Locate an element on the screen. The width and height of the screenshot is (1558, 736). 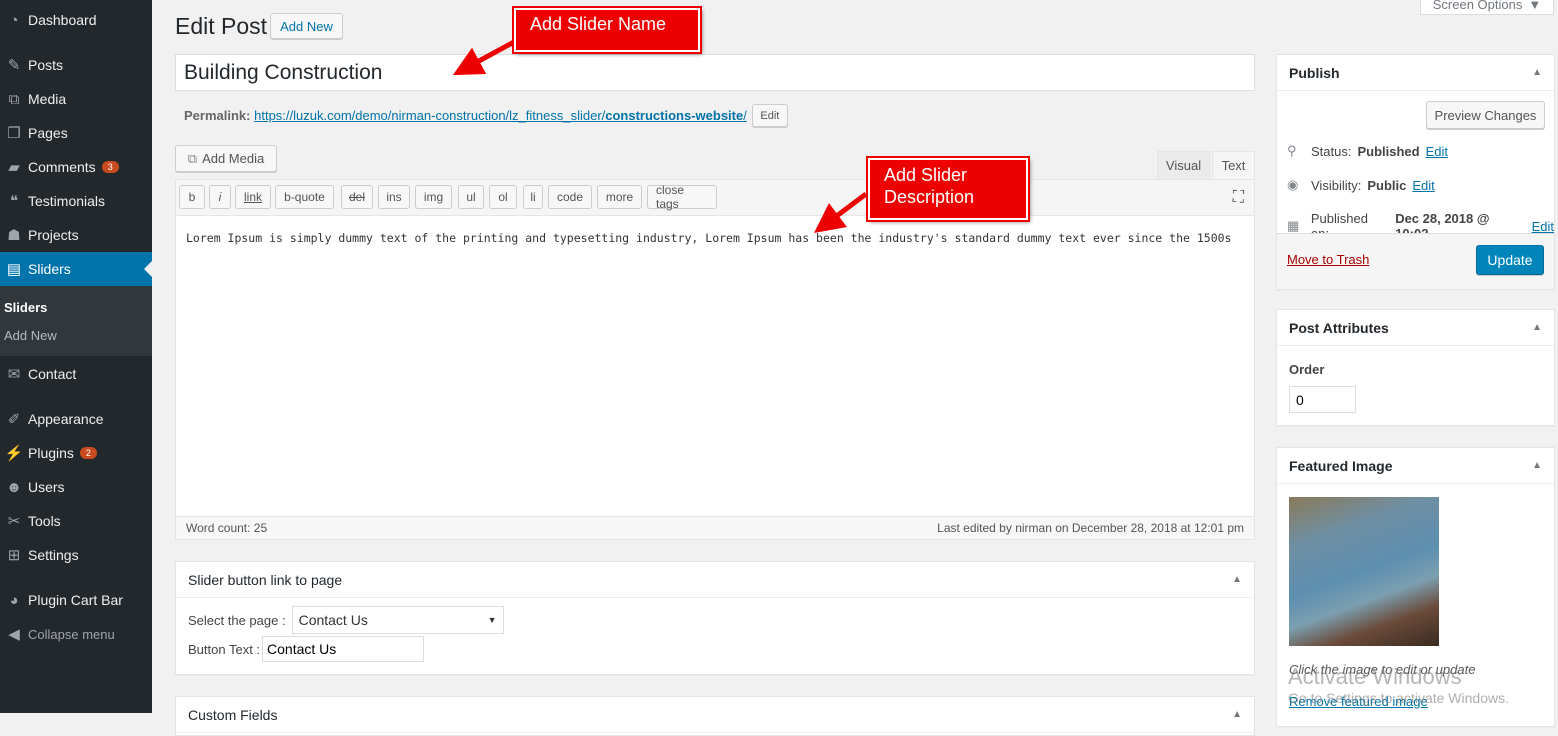
arrow-to-title is located at coordinates (484, 57).